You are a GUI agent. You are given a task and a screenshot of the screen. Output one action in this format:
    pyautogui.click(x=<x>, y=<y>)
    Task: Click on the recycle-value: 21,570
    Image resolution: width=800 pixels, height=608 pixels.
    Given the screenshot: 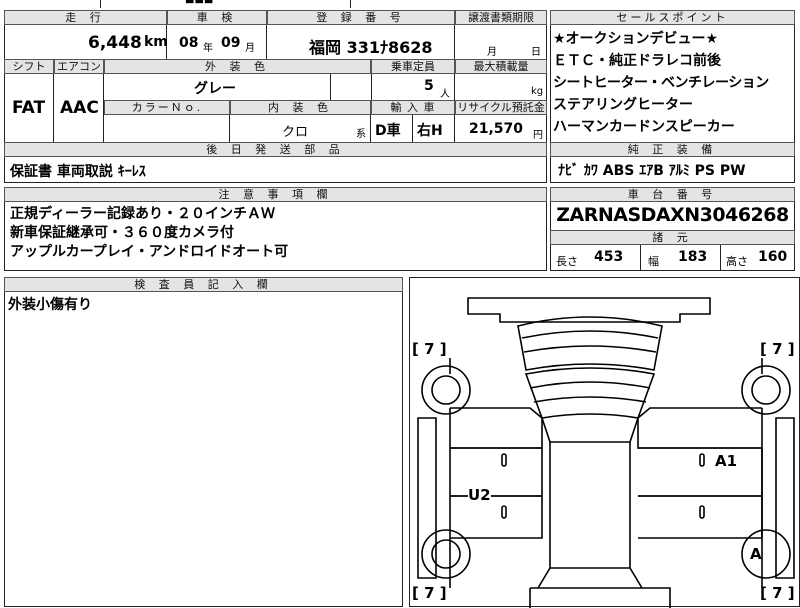 What is the action you would take?
    pyautogui.click(x=496, y=129)
    